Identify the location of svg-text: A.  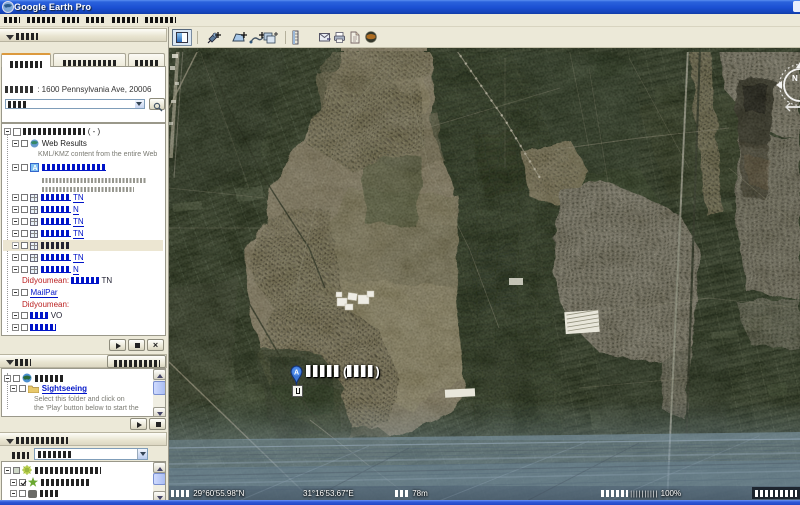
(296, 373).